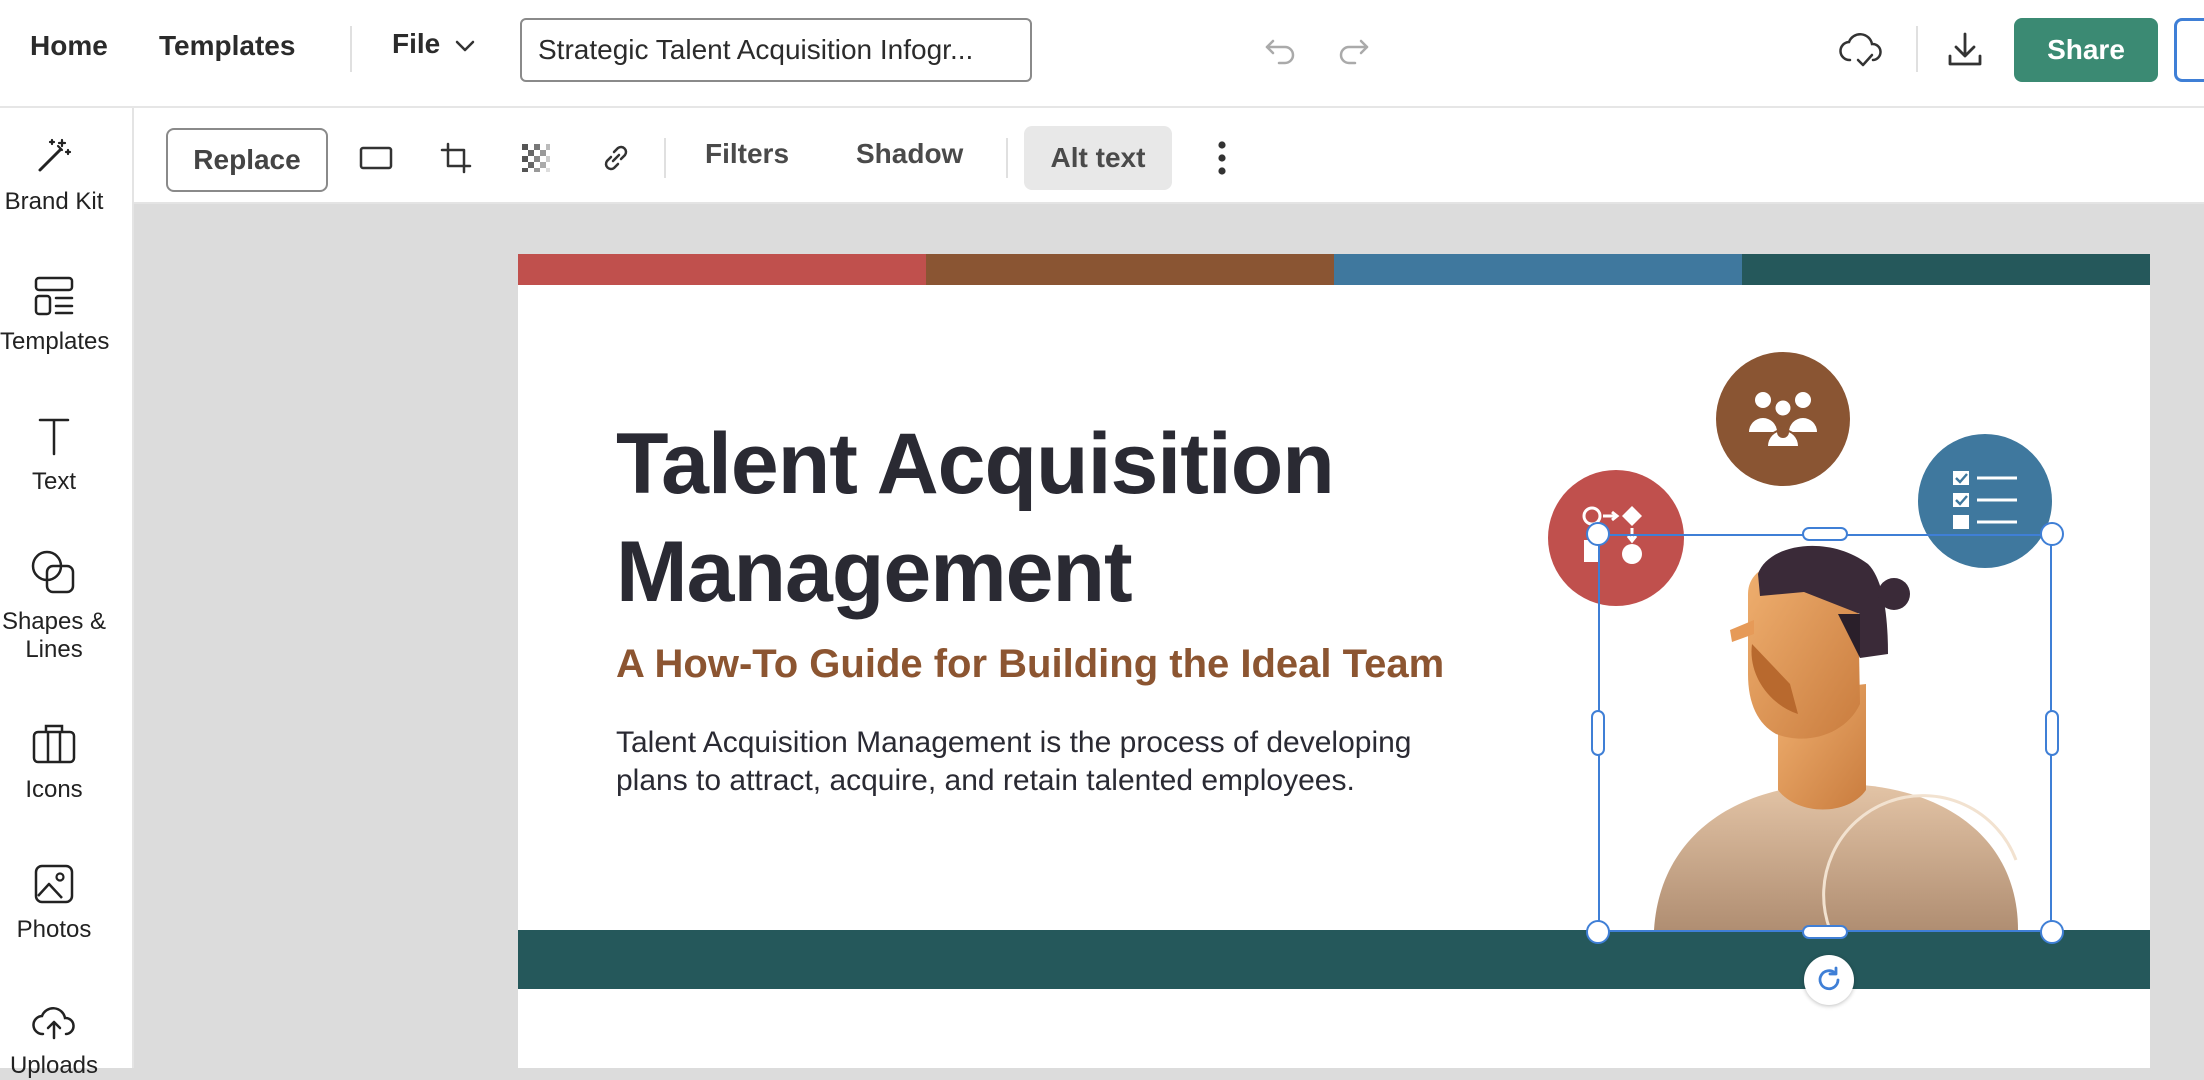  I want to click on headline: Talent Acquisition Management, so click(975, 518).